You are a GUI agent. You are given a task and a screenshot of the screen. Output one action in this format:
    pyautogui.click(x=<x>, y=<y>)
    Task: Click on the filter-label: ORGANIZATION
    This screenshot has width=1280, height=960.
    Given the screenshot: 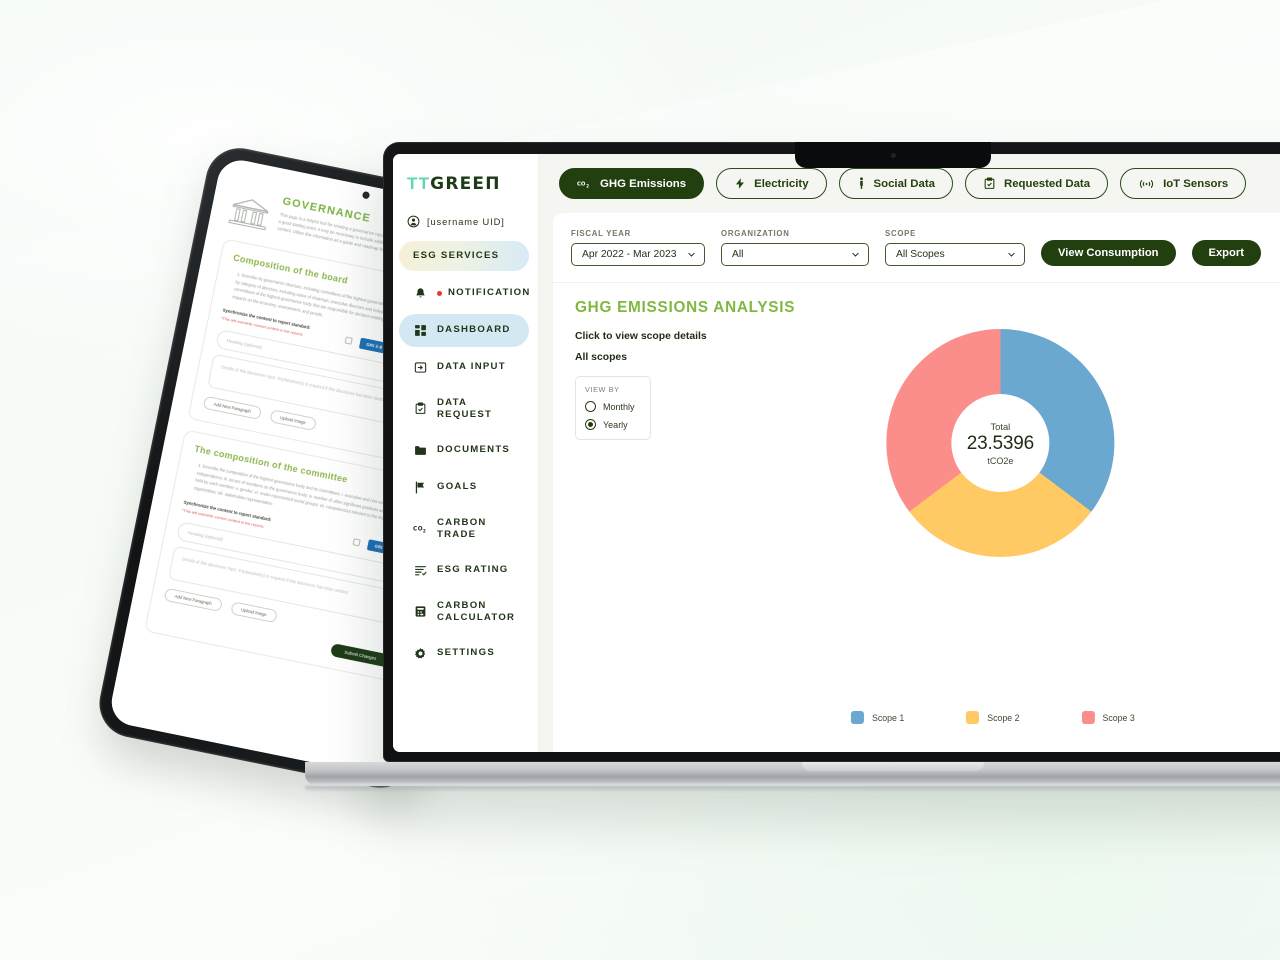 What is the action you would take?
    pyautogui.click(x=755, y=233)
    